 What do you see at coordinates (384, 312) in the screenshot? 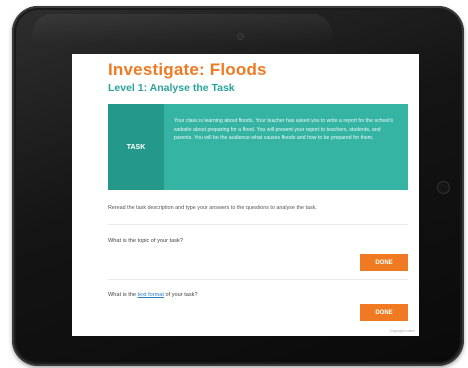
I see `done-button-2: DONE` at bounding box center [384, 312].